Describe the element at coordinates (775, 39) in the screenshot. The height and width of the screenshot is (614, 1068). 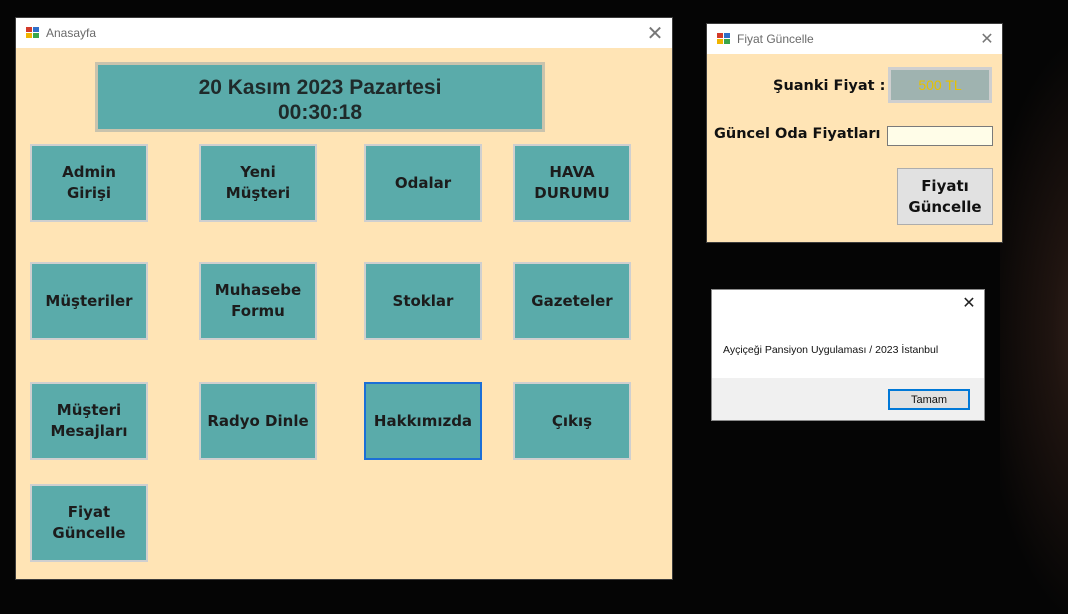
I see `price-window-title: Fiyat Güncelle` at that location.